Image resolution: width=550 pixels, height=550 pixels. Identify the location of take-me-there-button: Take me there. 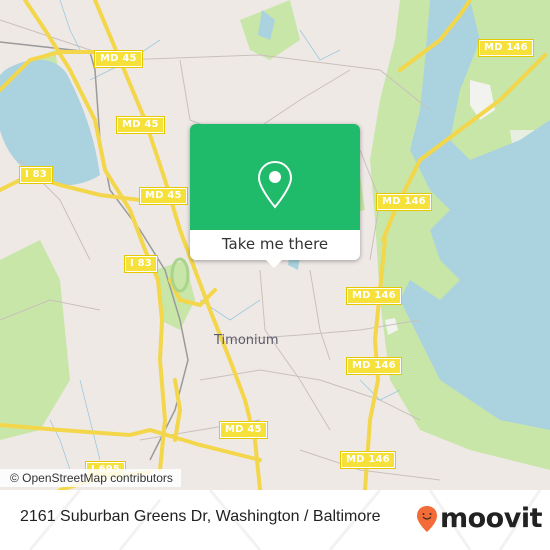
(275, 245).